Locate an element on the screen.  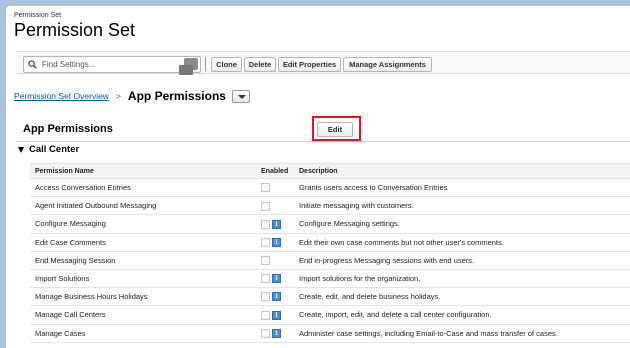
permission-name is located at coordinates (144, 345).